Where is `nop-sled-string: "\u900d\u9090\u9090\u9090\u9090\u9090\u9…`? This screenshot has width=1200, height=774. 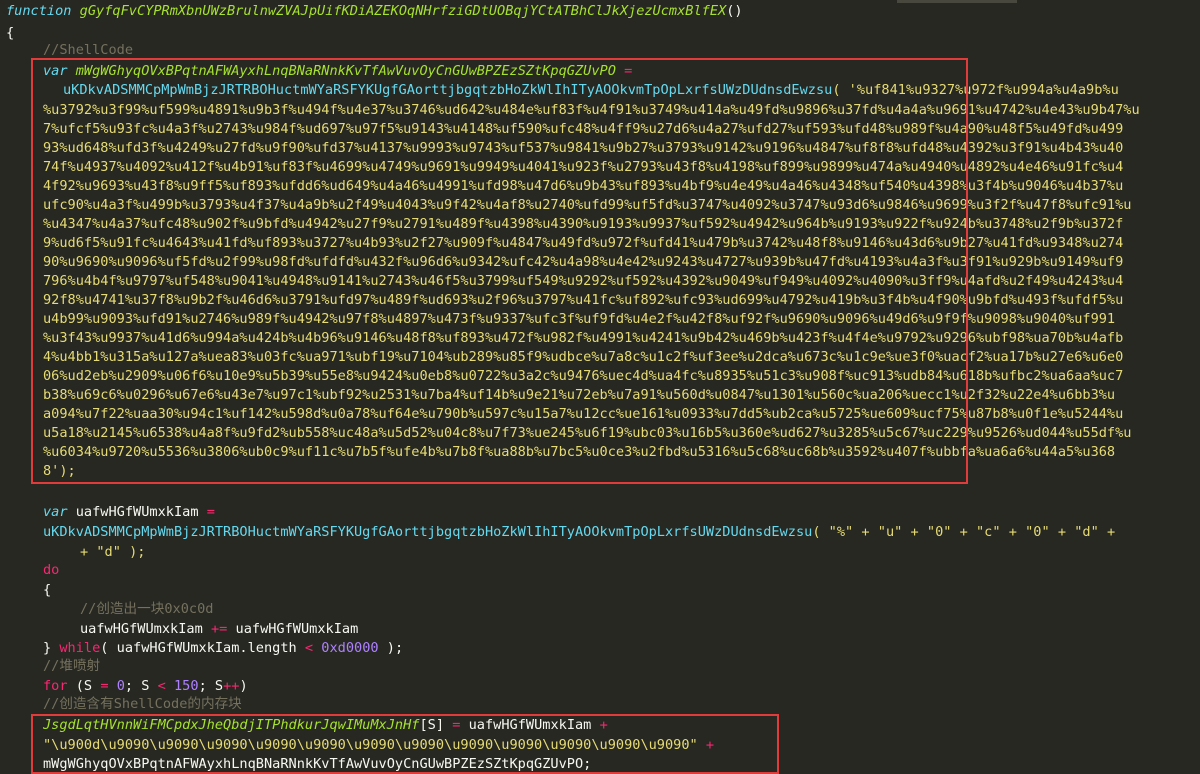 nop-sled-string: "\u900d\u9090\u9090\u9090\u9090\u9090\u9… is located at coordinates (370, 745).